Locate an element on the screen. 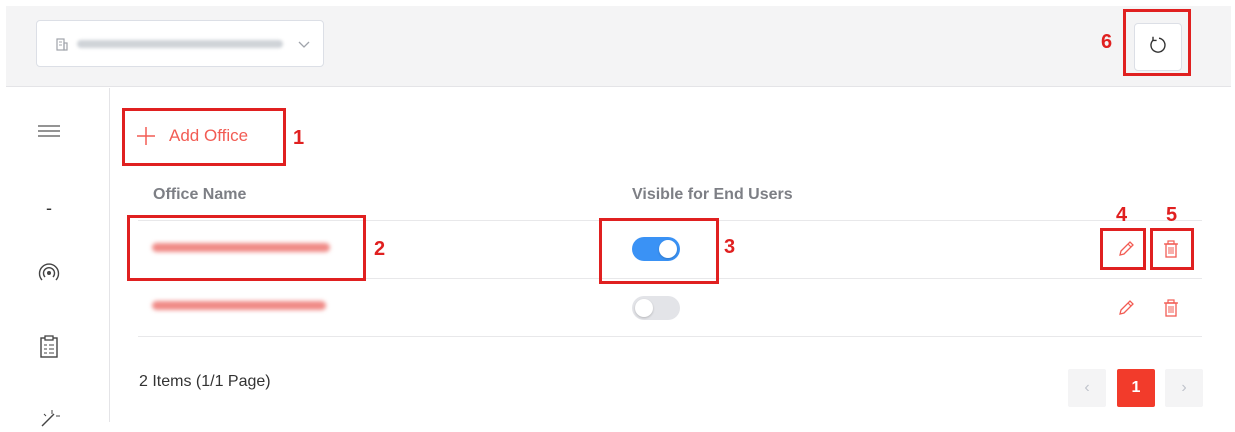 The height and width of the screenshot is (432, 1235). annotation-number-1: 1 is located at coordinates (299, 138).